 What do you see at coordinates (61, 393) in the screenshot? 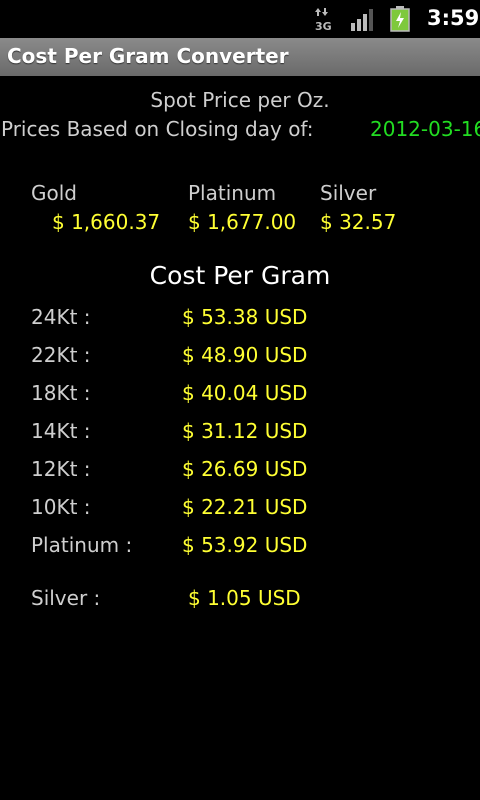
I see `row-label-18kt: 18Kt :` at bounding box center [61, 393].